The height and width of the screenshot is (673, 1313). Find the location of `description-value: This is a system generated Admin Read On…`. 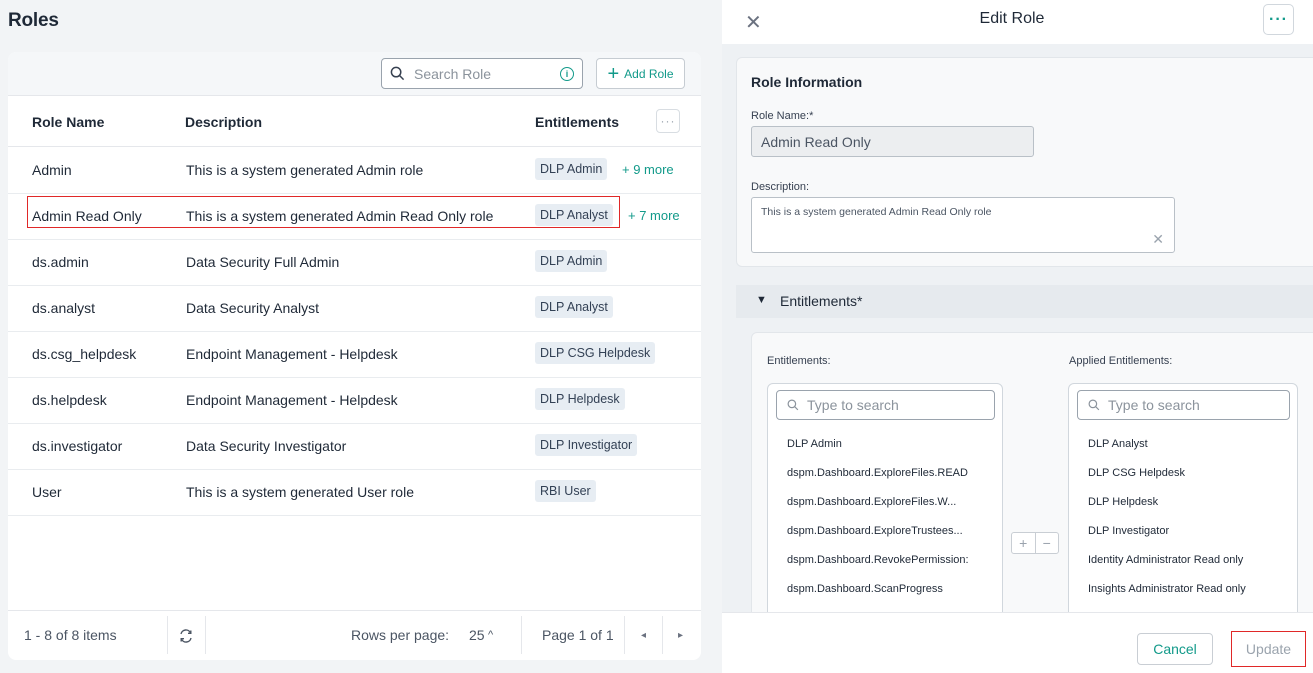

description-value: This is a system generated Admin Read On… is located at coordinates (876, 212).